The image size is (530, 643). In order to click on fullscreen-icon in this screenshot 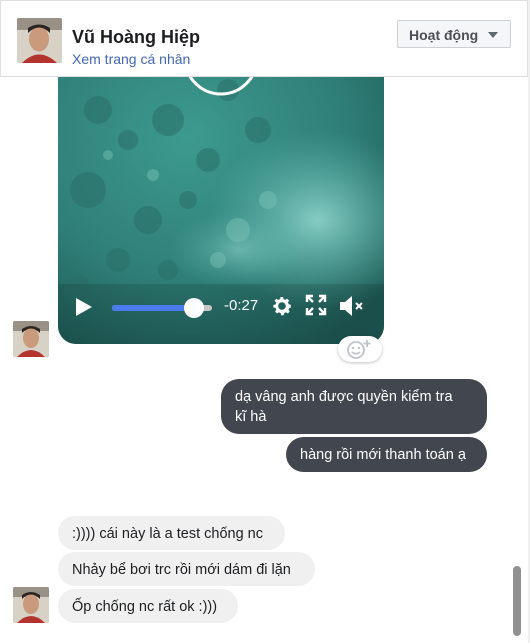, I will do `click(316, 305)`.